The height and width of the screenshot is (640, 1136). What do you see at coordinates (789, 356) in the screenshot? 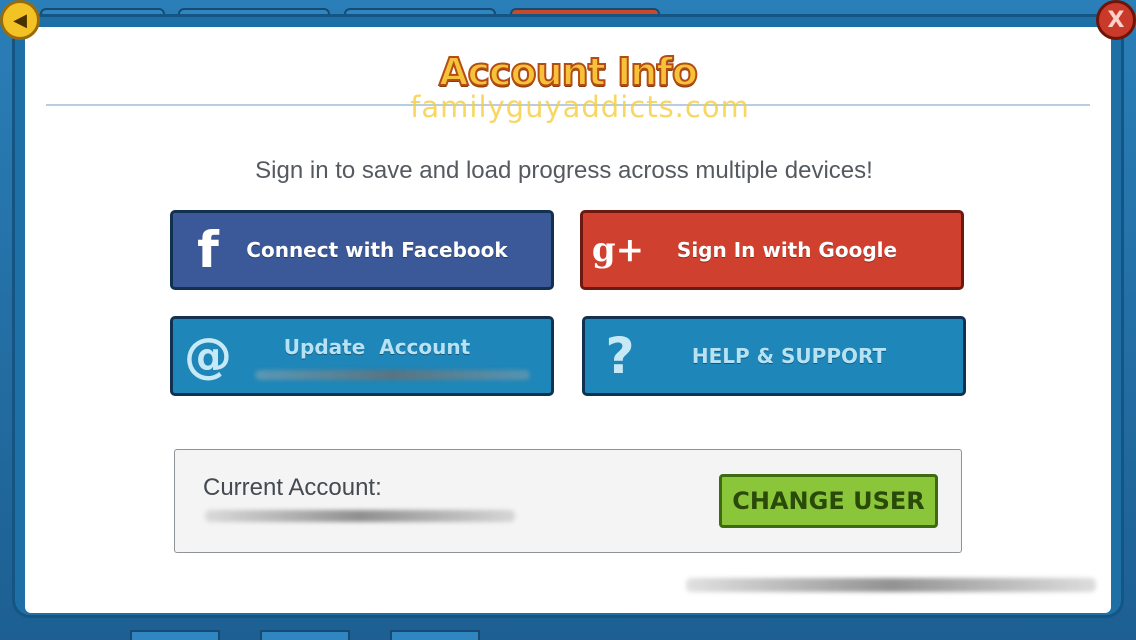
I see `help-support-label: HELP & SUPPORT` at bounding box center [789, 356].